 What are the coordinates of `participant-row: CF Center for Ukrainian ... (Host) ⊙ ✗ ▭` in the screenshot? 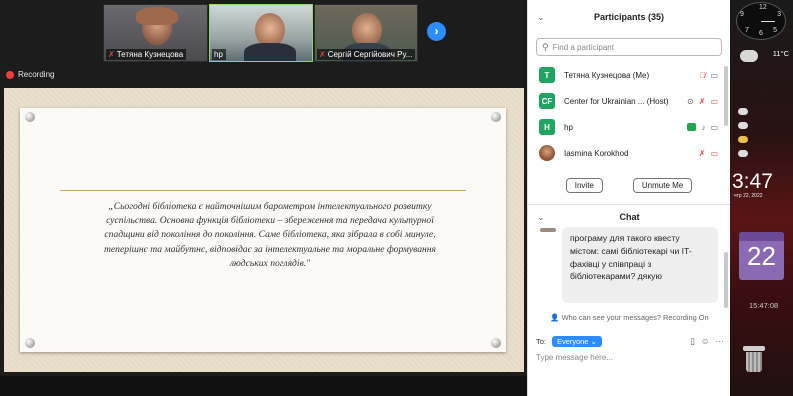 It's located at (629, 101).